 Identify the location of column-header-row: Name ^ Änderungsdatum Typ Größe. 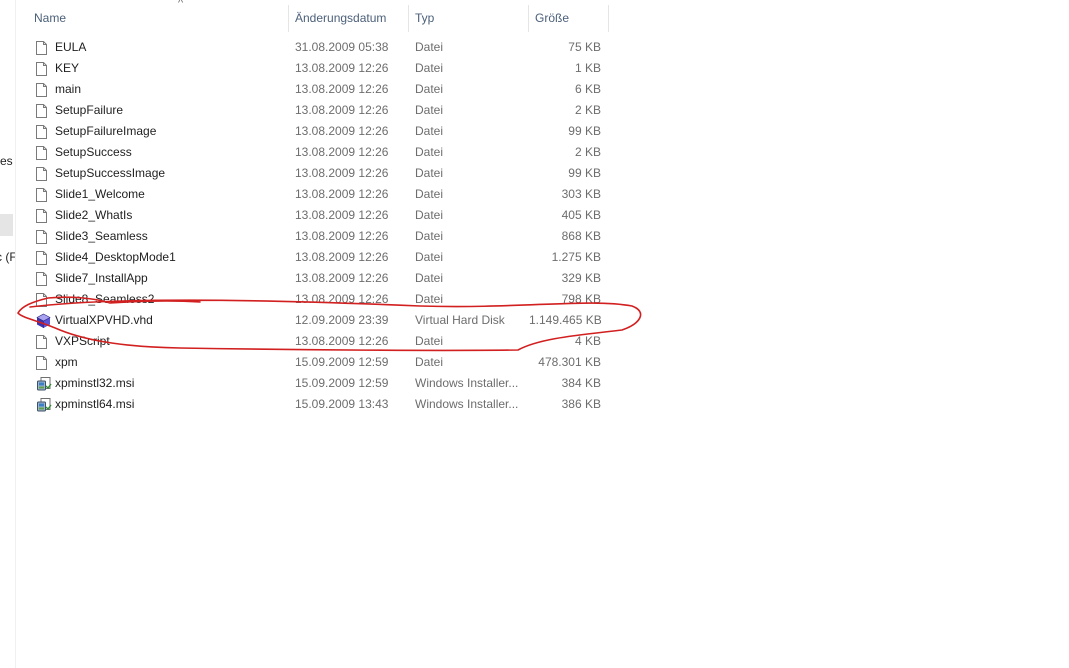
(319, 16).